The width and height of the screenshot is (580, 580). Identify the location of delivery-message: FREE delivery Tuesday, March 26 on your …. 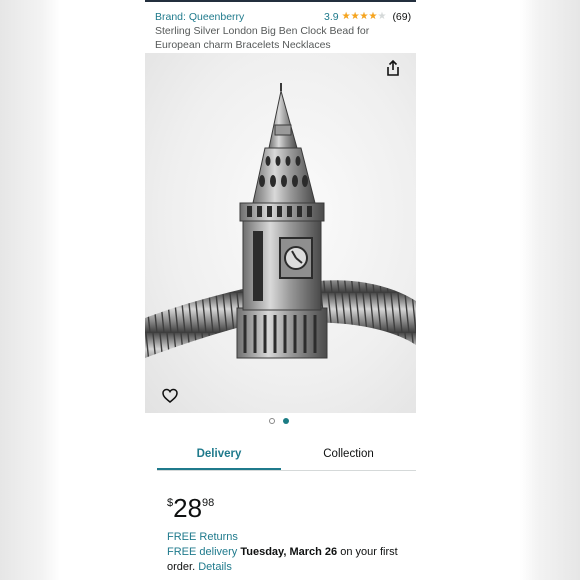
(287, 559).